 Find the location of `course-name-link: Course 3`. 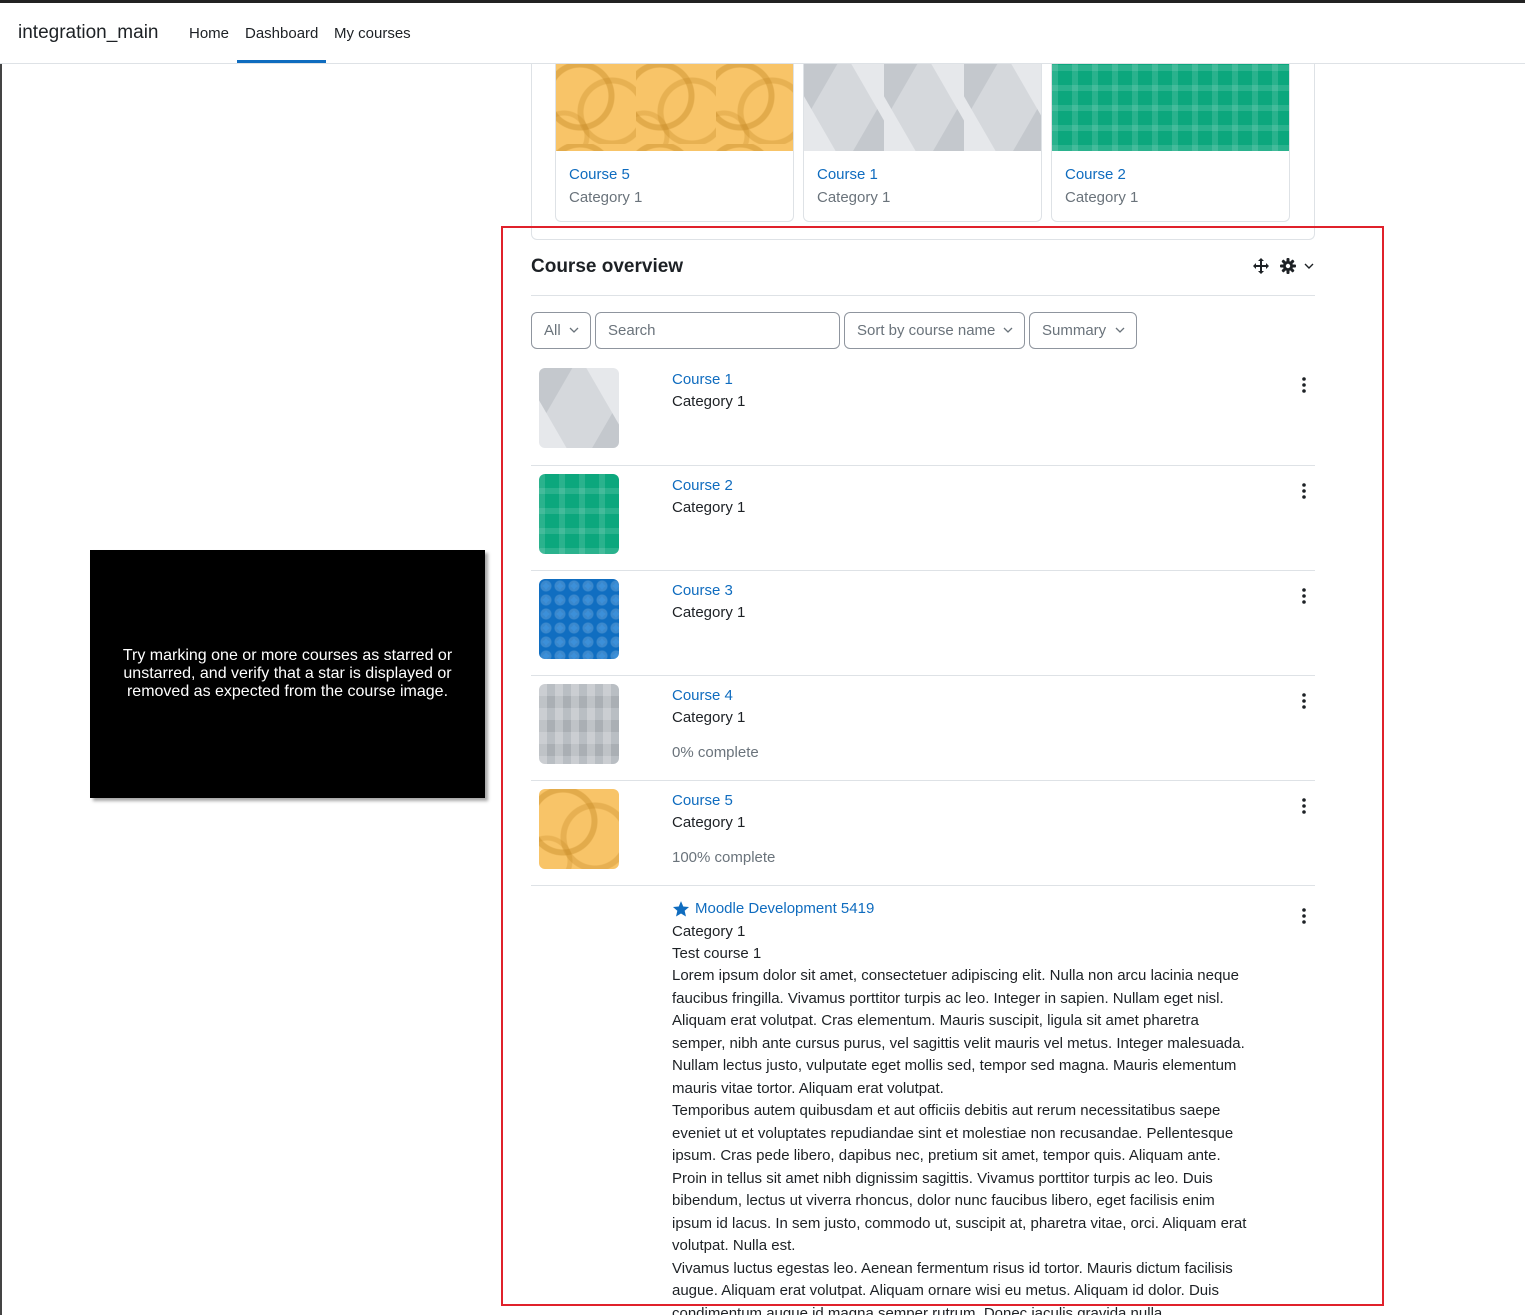

course-name-link: Course 3 is located at coordinates (702, 590).